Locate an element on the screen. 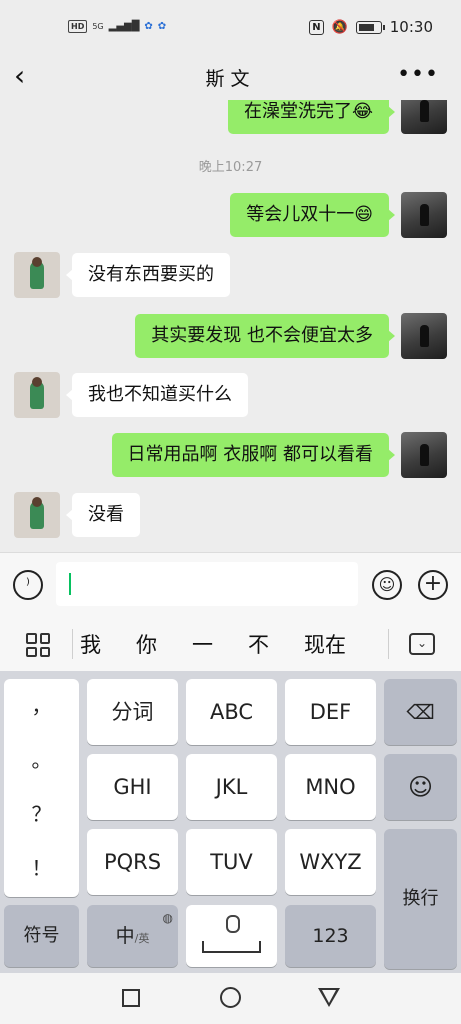 The height and width of the screenshot is (1024, 461). space-mic-icon is located at coordinates (233, 924).